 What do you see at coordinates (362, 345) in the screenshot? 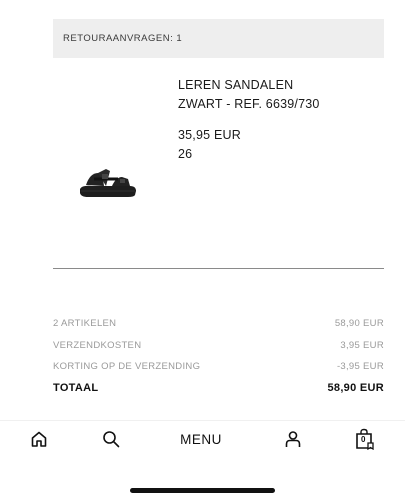
I see `summary-value: 3,95 EUR` at bounding box center [362, 345].